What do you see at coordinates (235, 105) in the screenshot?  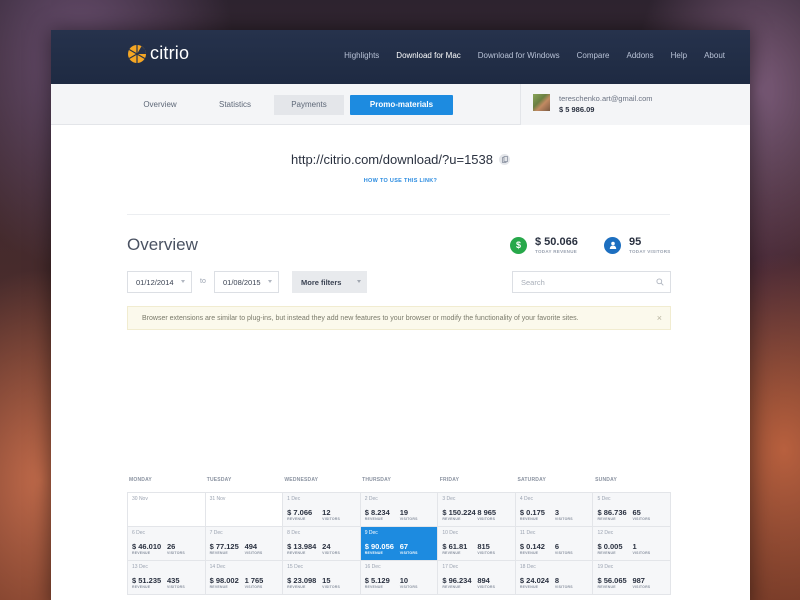 I see `tab-statistics: Statistics` at bounding box center [235, 105].